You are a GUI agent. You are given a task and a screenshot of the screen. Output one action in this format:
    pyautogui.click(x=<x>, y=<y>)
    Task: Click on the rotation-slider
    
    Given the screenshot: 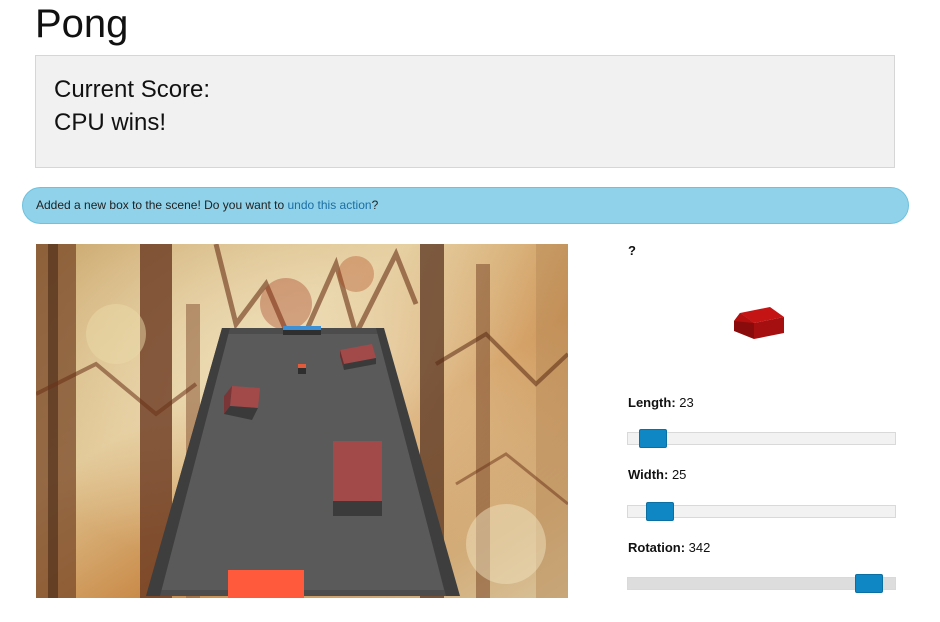 What is the action you would take?
    pyautogui.click(x=761, y=583)
    